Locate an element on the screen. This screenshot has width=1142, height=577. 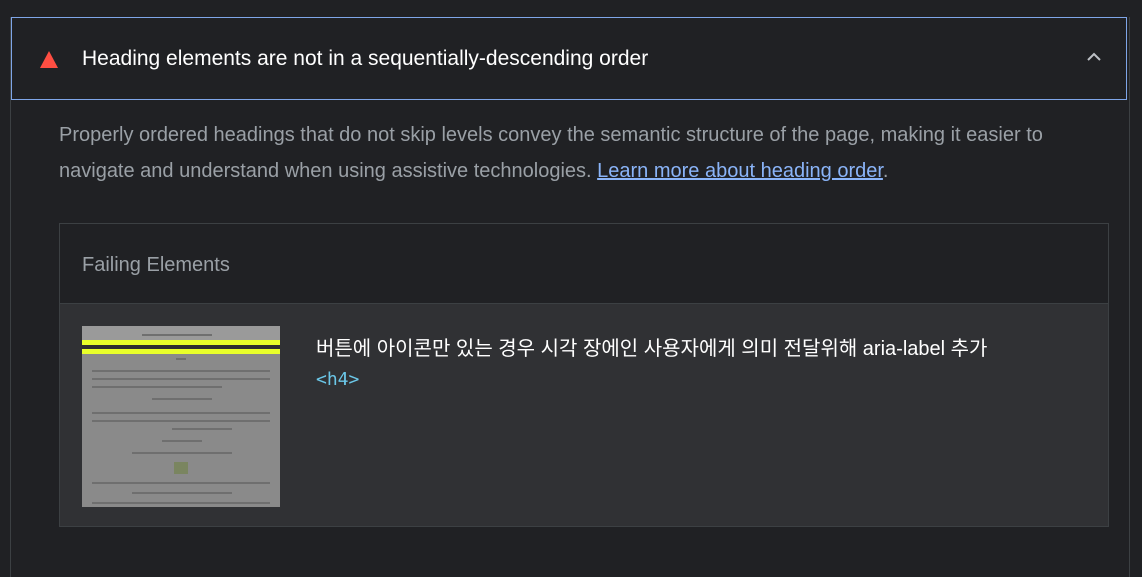
chevron-up-icon is located at coordinates (1094, 57).